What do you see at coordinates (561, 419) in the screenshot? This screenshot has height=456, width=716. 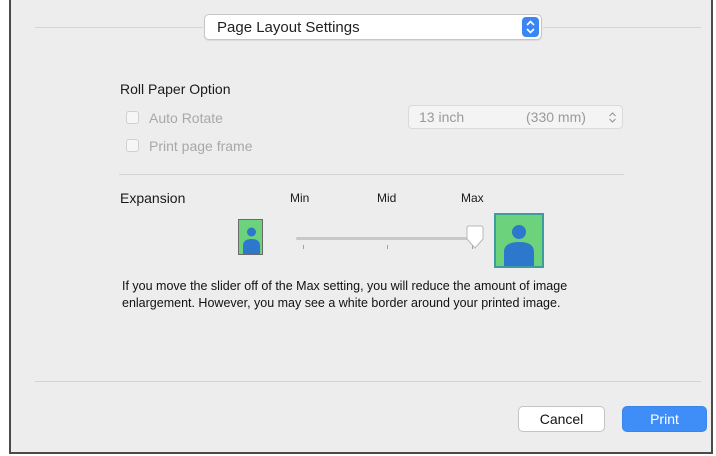 I see `cancel-button: Cancel` at bounding box center [561, 419].